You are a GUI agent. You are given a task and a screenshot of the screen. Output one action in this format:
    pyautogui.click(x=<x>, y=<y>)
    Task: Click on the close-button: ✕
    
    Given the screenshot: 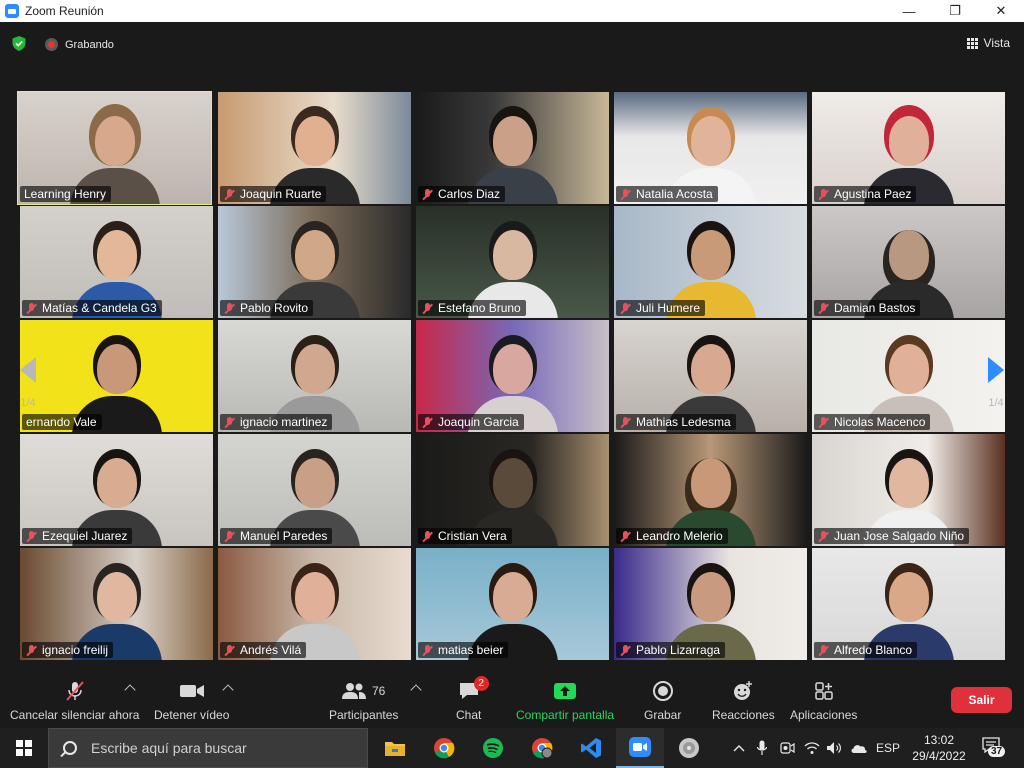 What is the action you would take?
    pyautogui.click(x=1001, y=11)
    